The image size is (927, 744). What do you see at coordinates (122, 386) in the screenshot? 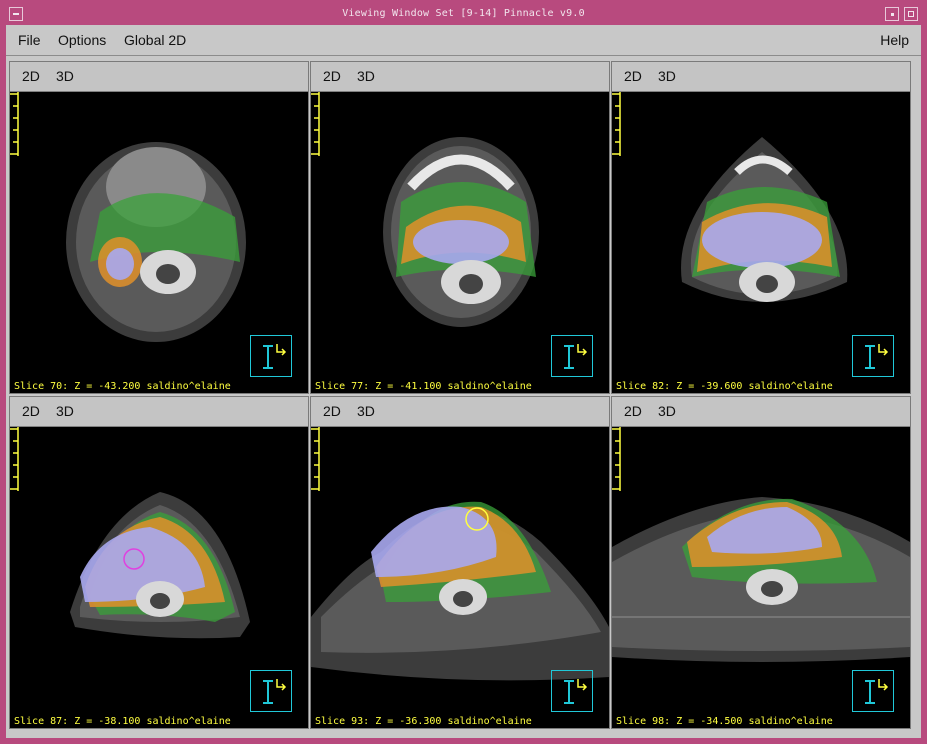
I see `slice-label: Slice 70: Z = -43.200 saldino^elaine` at bounding box center [122, 386].